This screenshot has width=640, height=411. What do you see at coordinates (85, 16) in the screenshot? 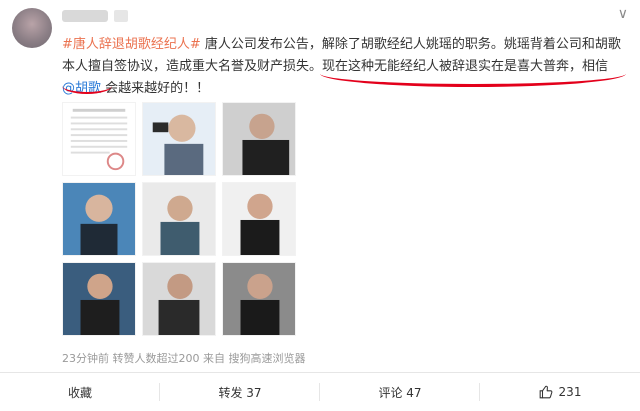
I see `username-blur` at bounding box center [85, 16].